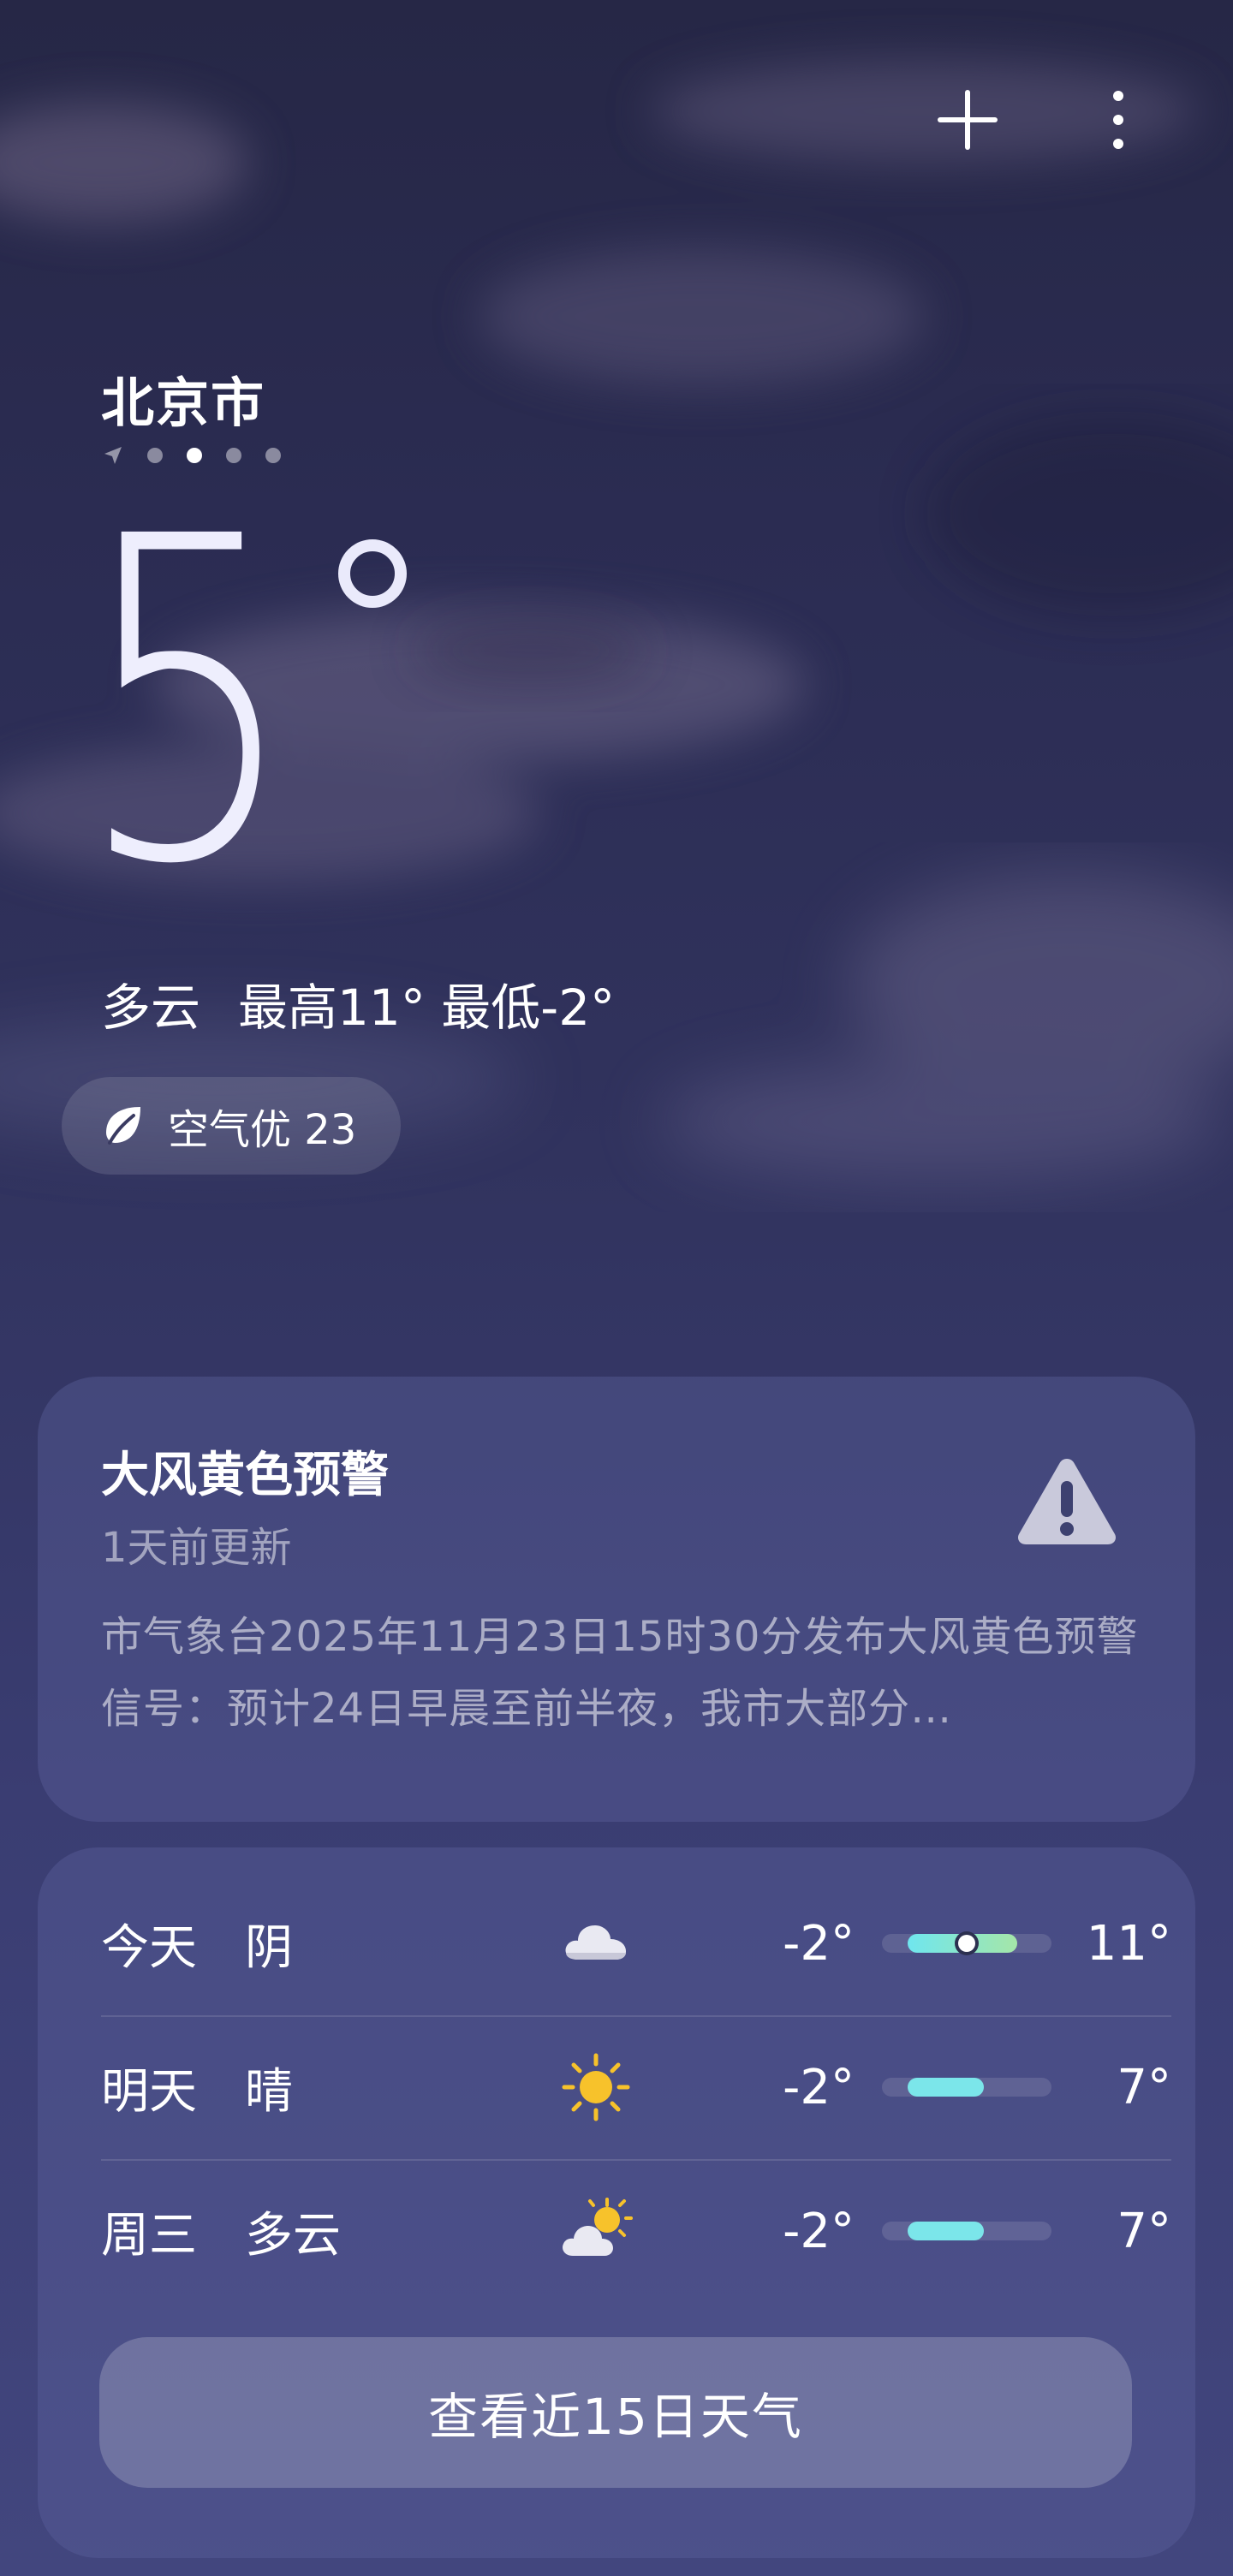 This screenshot has height=2576, width=1233. I want to click on warning-triangle-icon, so click(1067, 1502).